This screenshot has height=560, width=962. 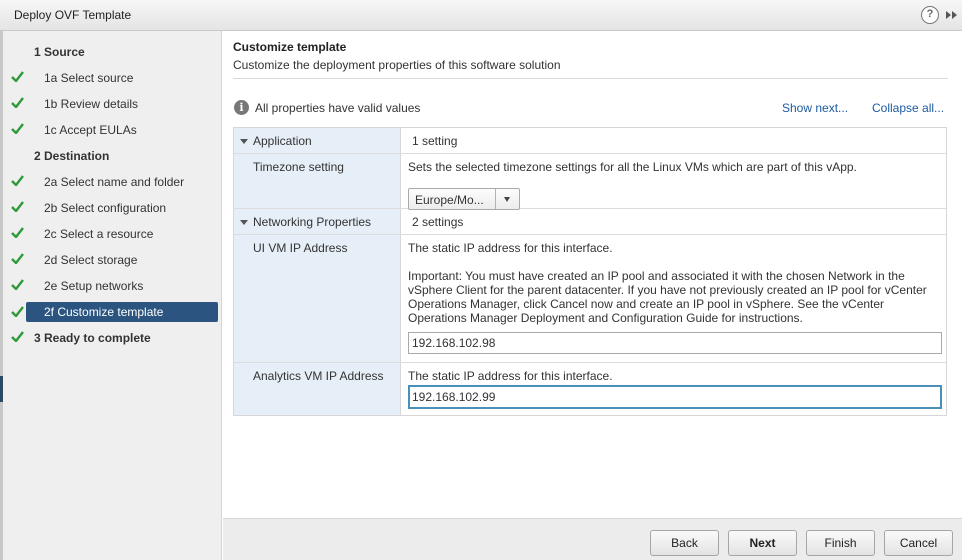 What do you see at coordinates (312, 222) in the screenshot?
I see `group-label: Networking Properties` at bounding box center [312, 222].